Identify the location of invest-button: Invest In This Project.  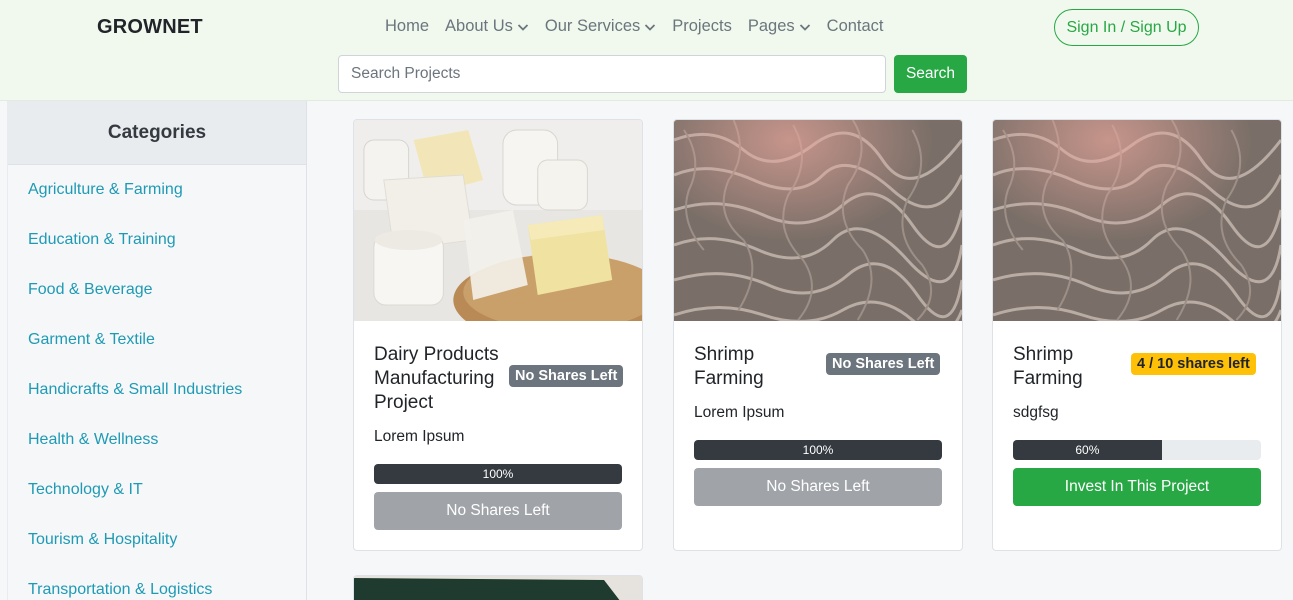
(1137, 487).